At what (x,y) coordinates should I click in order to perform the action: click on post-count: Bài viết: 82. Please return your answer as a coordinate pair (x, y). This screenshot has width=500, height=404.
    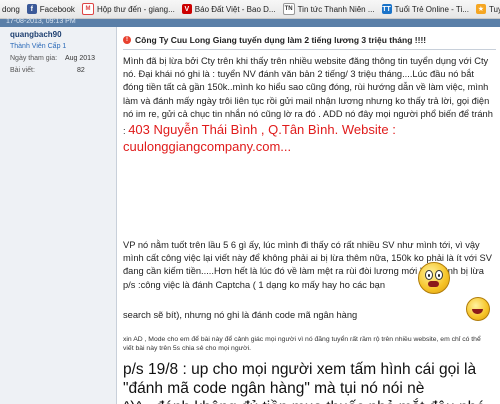
    Looking at the image, I should click on (47, 70).